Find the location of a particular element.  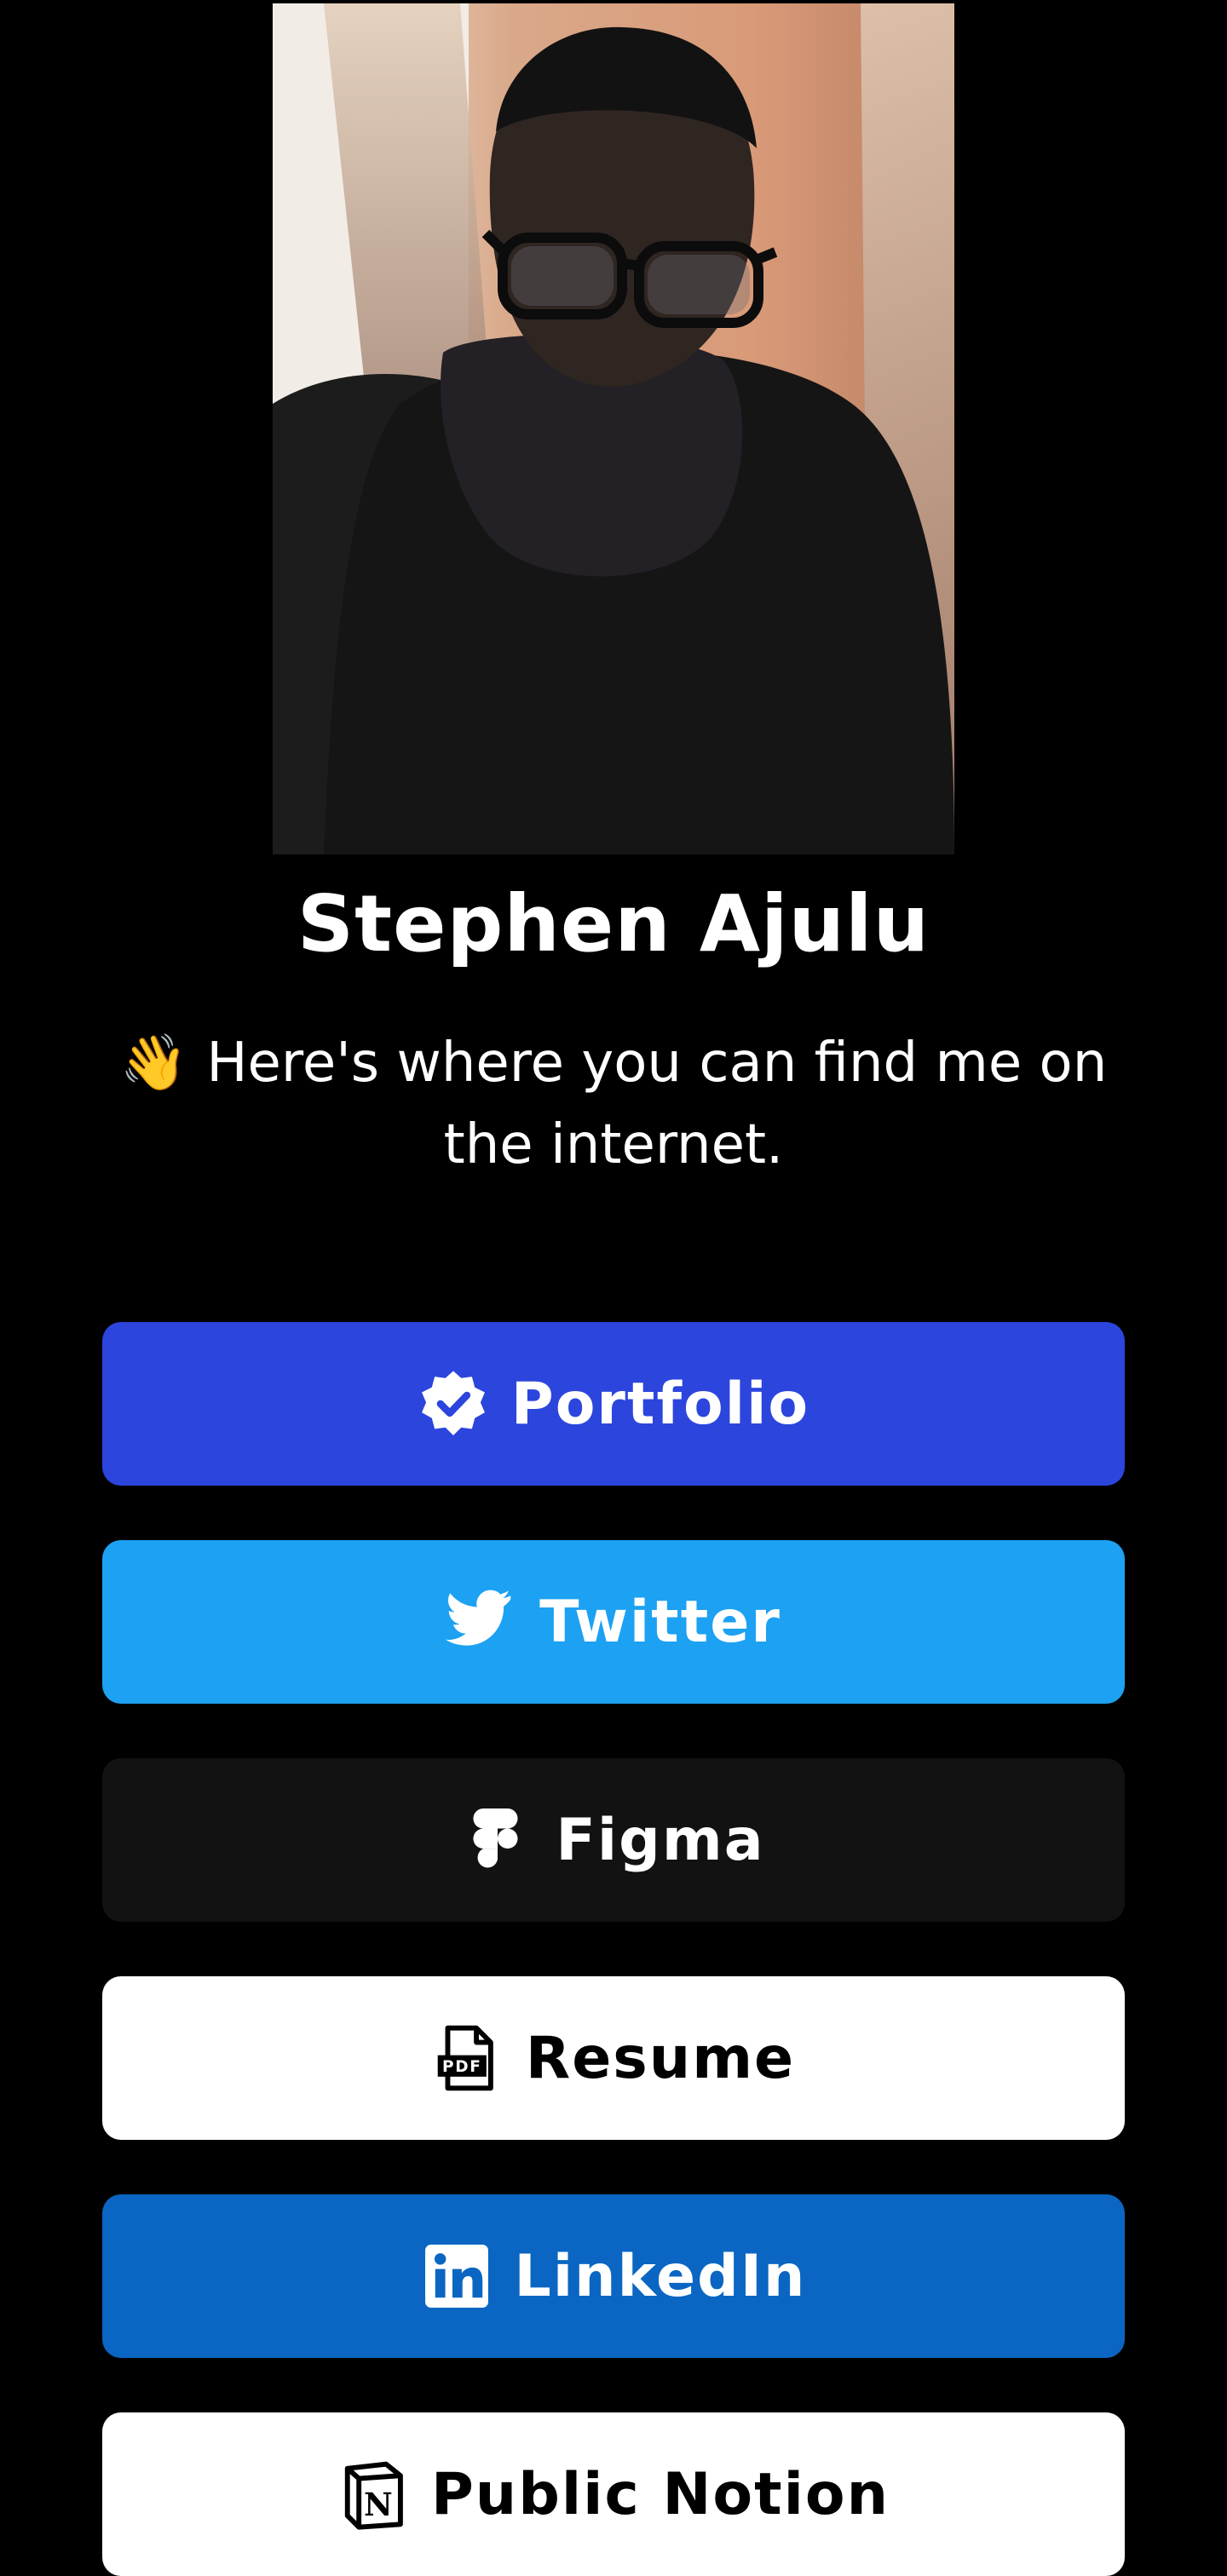

resume-label: Resume is located at coordinates (660, 2058).